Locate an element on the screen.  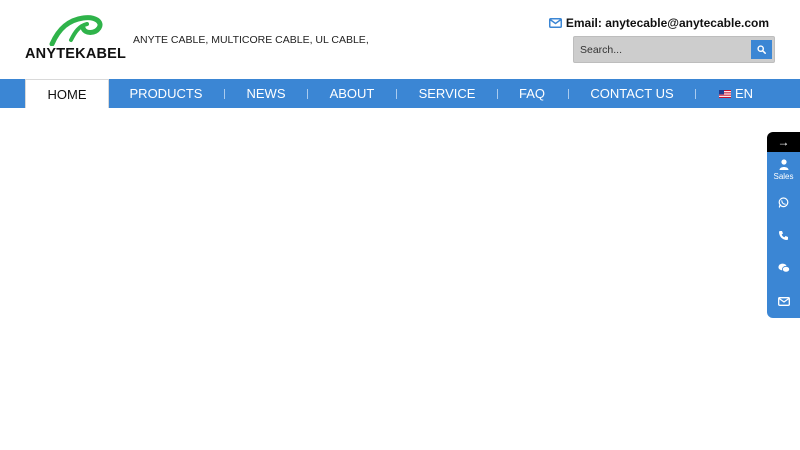
sales-label: Sales is located at coordinates (783, 176).